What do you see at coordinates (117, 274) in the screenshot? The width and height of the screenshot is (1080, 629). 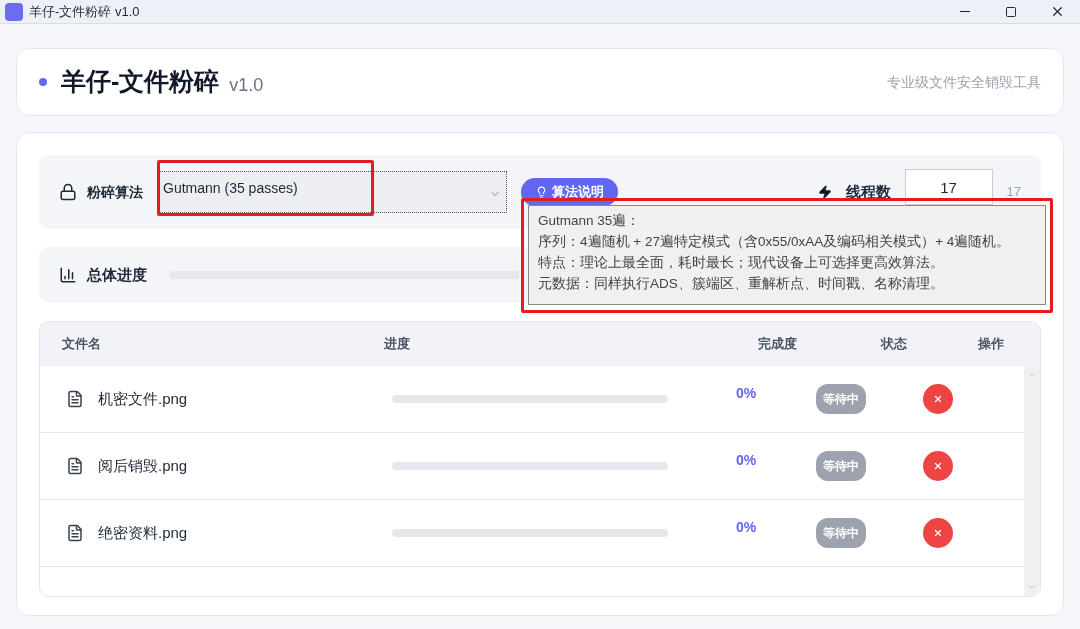 I see `progress-label: 总体进度` at bounding box center [117, 274].